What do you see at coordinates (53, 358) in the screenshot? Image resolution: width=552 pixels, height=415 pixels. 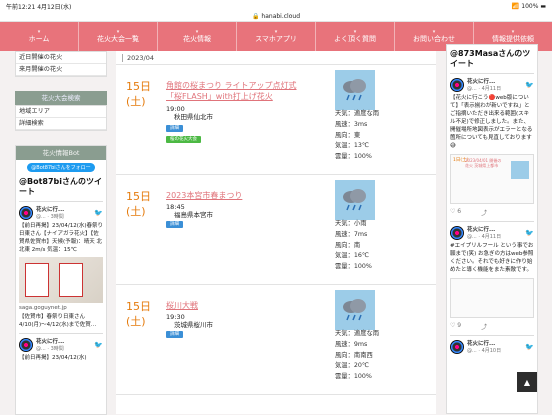 I see `tweet-text: 【前日再掲】23/04/12(水)` at bounding box center [53, 358].